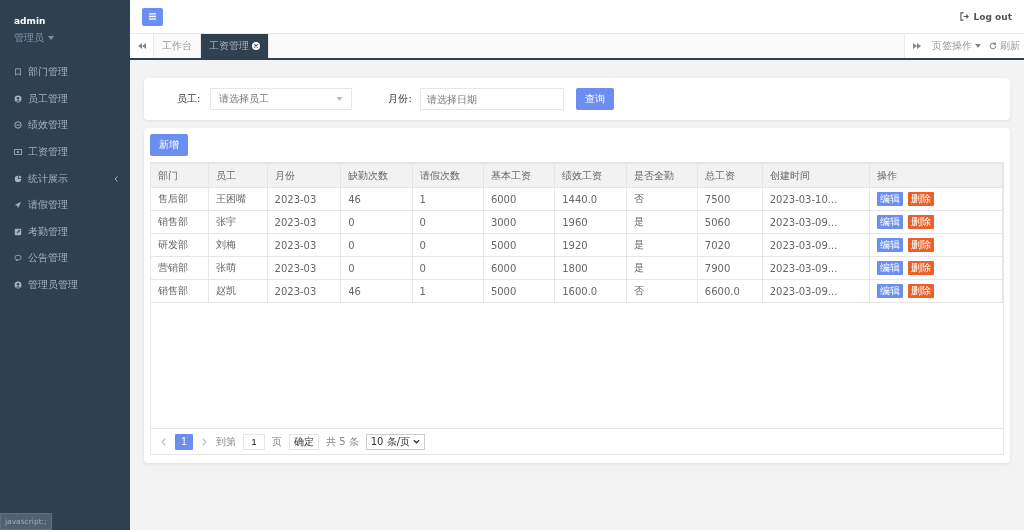 This screenshot has height=530, width=1024. I want to click on user-name: admin, so click(30, 21).